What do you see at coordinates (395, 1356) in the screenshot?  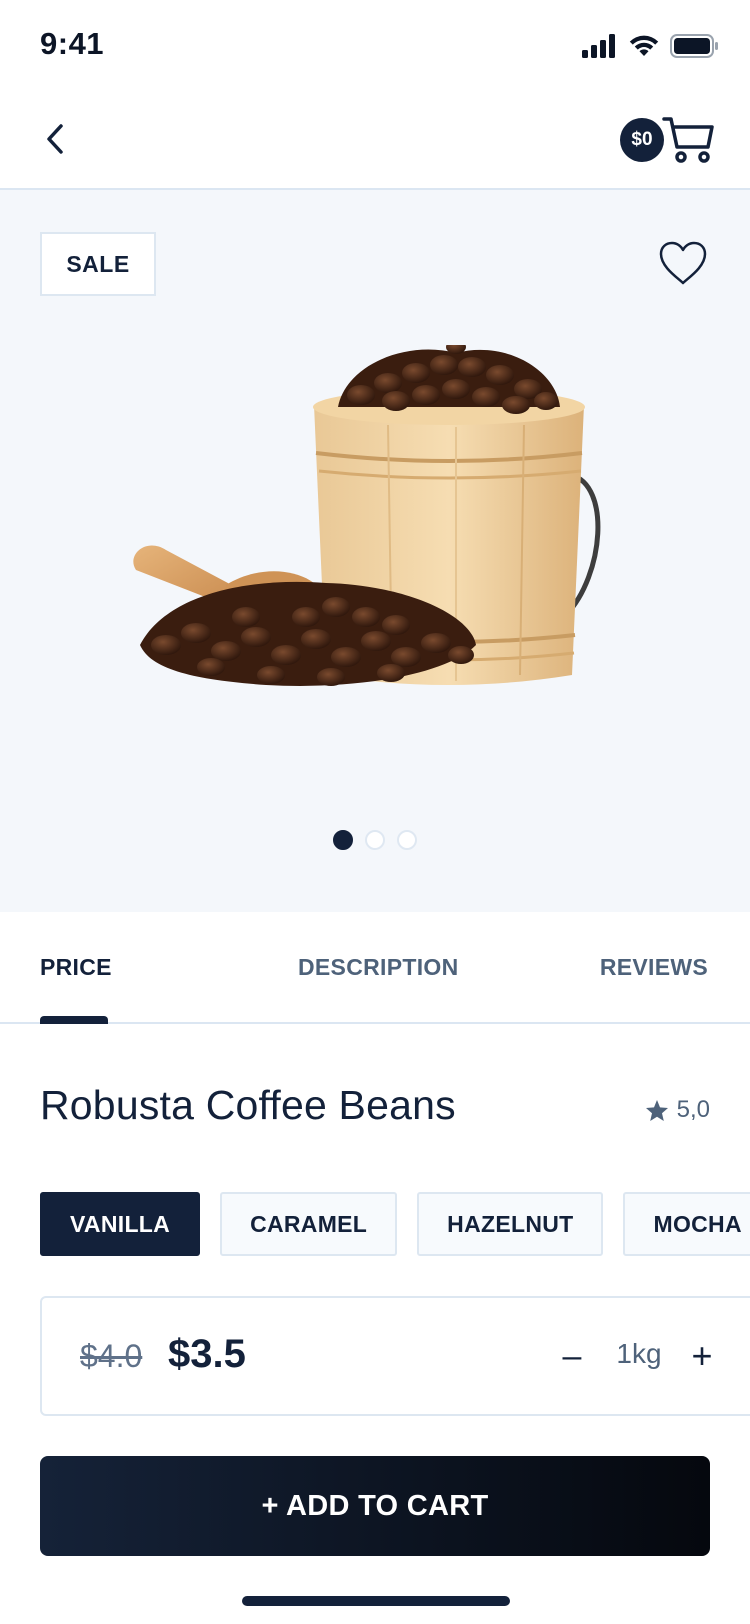 I see `price-card: $4.0 $3.5 – 1kg +` at bounding box center [395, 1356].